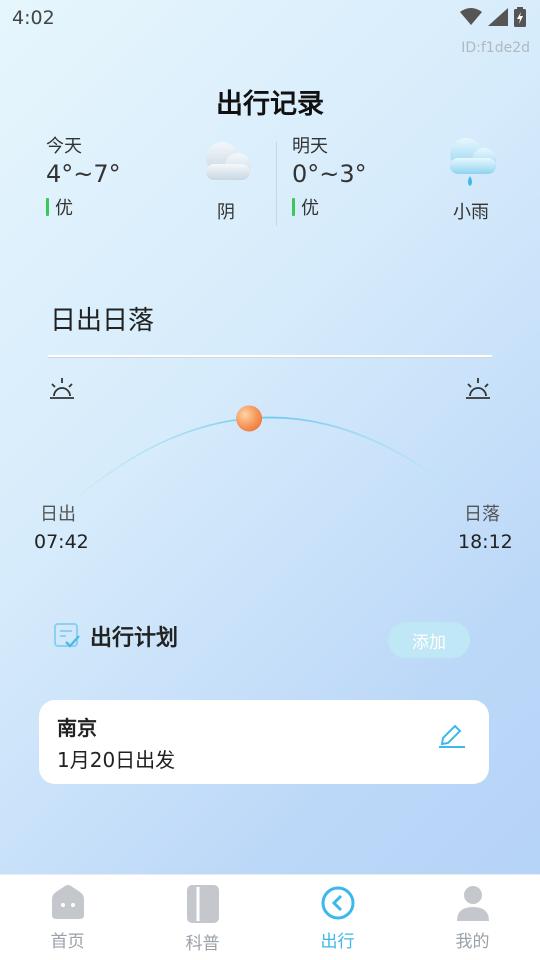  What do you see at coordinates (116, 760) in the screenshot?
I see `trip-date: 1月20日出发` at bounding box center [116, 760].